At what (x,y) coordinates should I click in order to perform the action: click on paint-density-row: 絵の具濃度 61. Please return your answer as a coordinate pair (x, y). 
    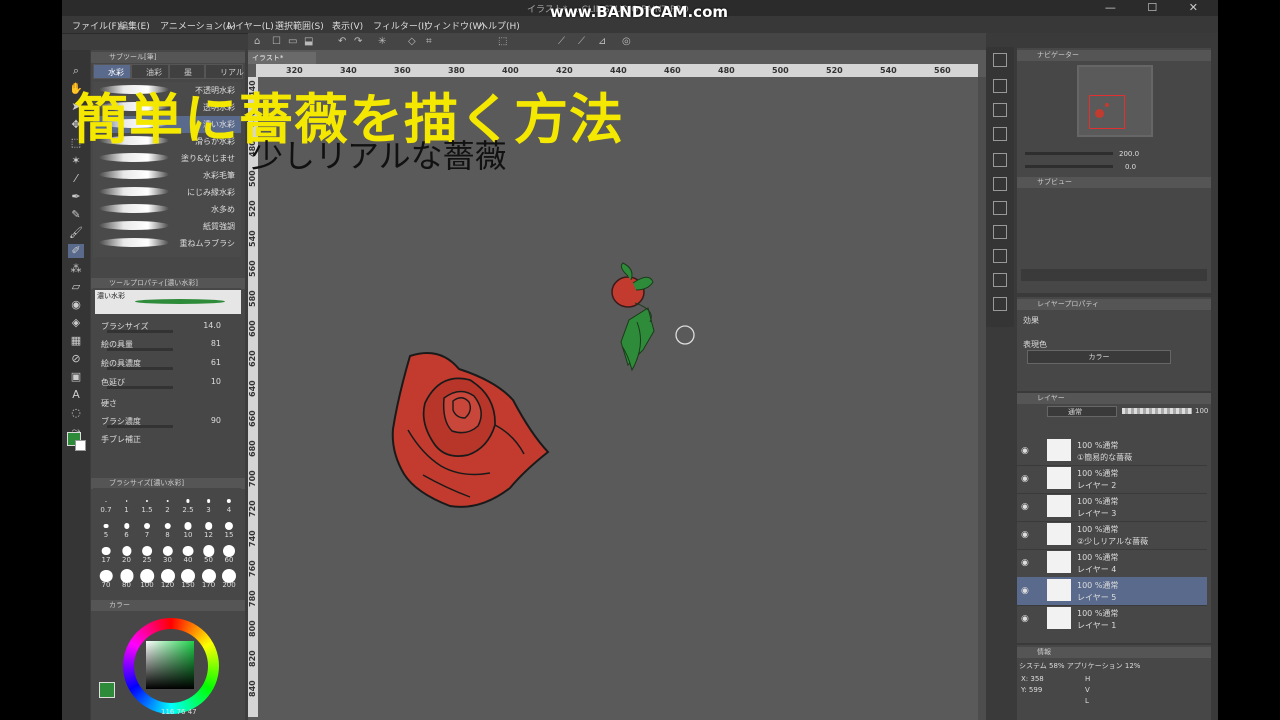
    Looking at the image, I should click on (169, 364).